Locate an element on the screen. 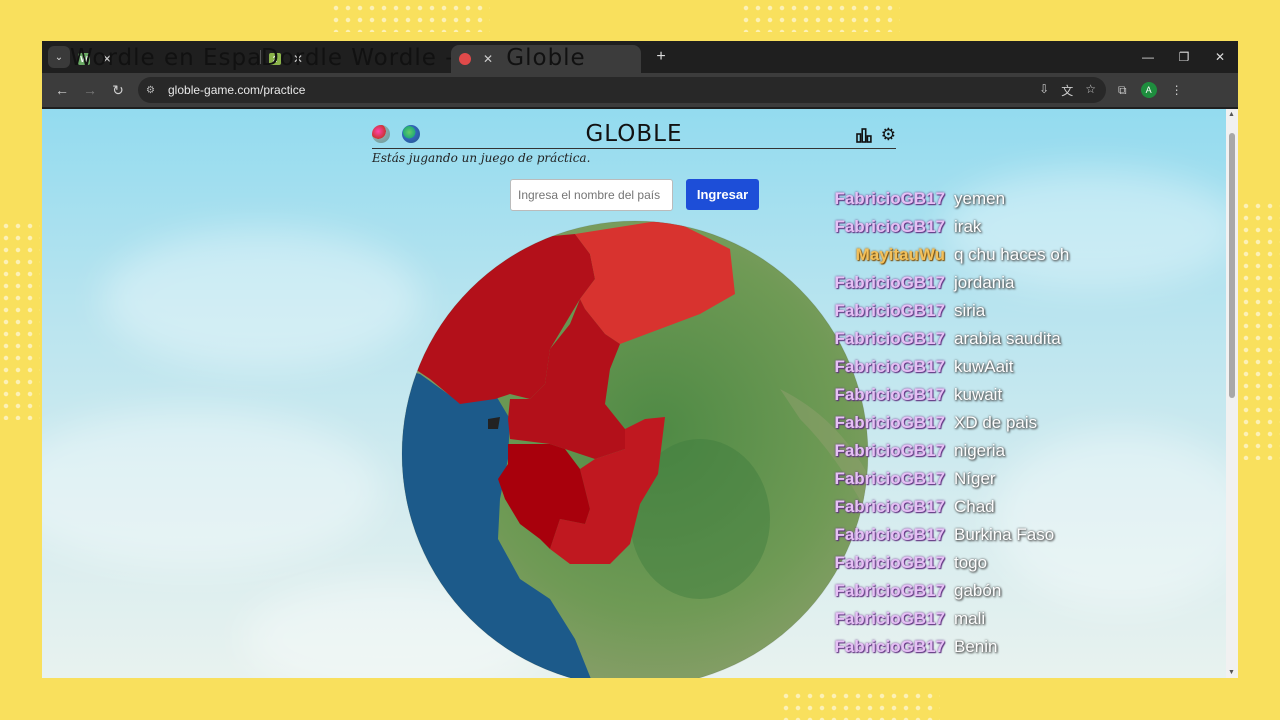 The image size is (1280, 720). chat-message: FabricioGB17 Níger is located at coordinates (904, 481).